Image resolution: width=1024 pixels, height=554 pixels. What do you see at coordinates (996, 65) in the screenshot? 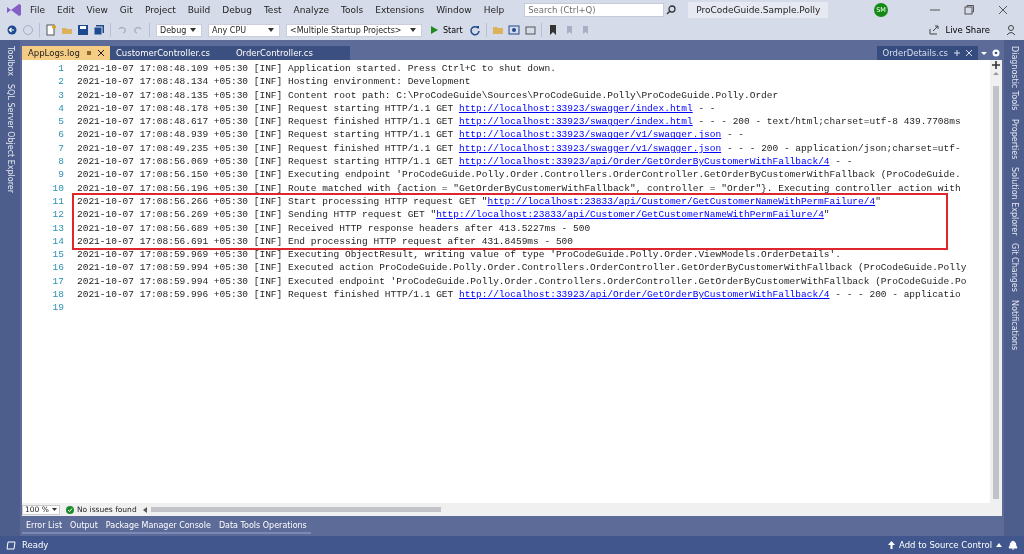
I see `split-icon` at bounding box center [996, 65].